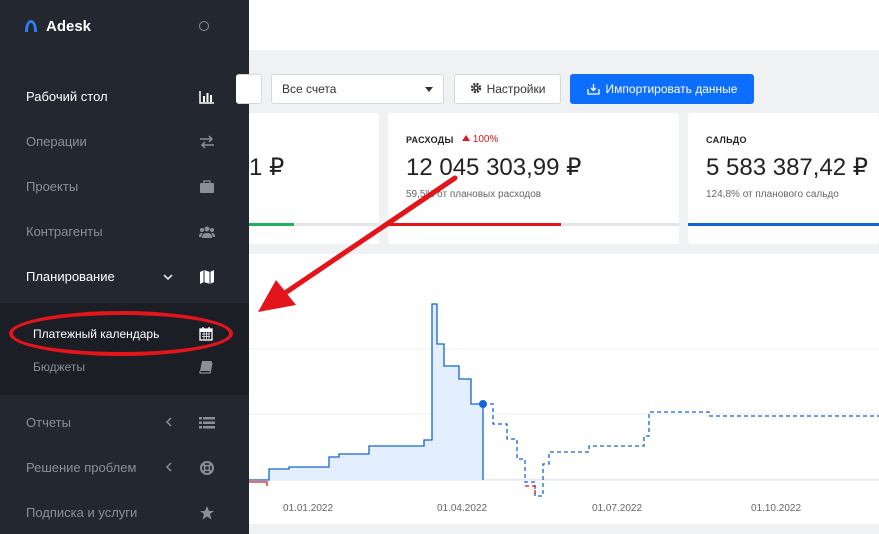  What do you see at coordinates (726, 140) in the screenshot?
I see `balance-title: САЛЬДО` at bounding box center [726, 140].